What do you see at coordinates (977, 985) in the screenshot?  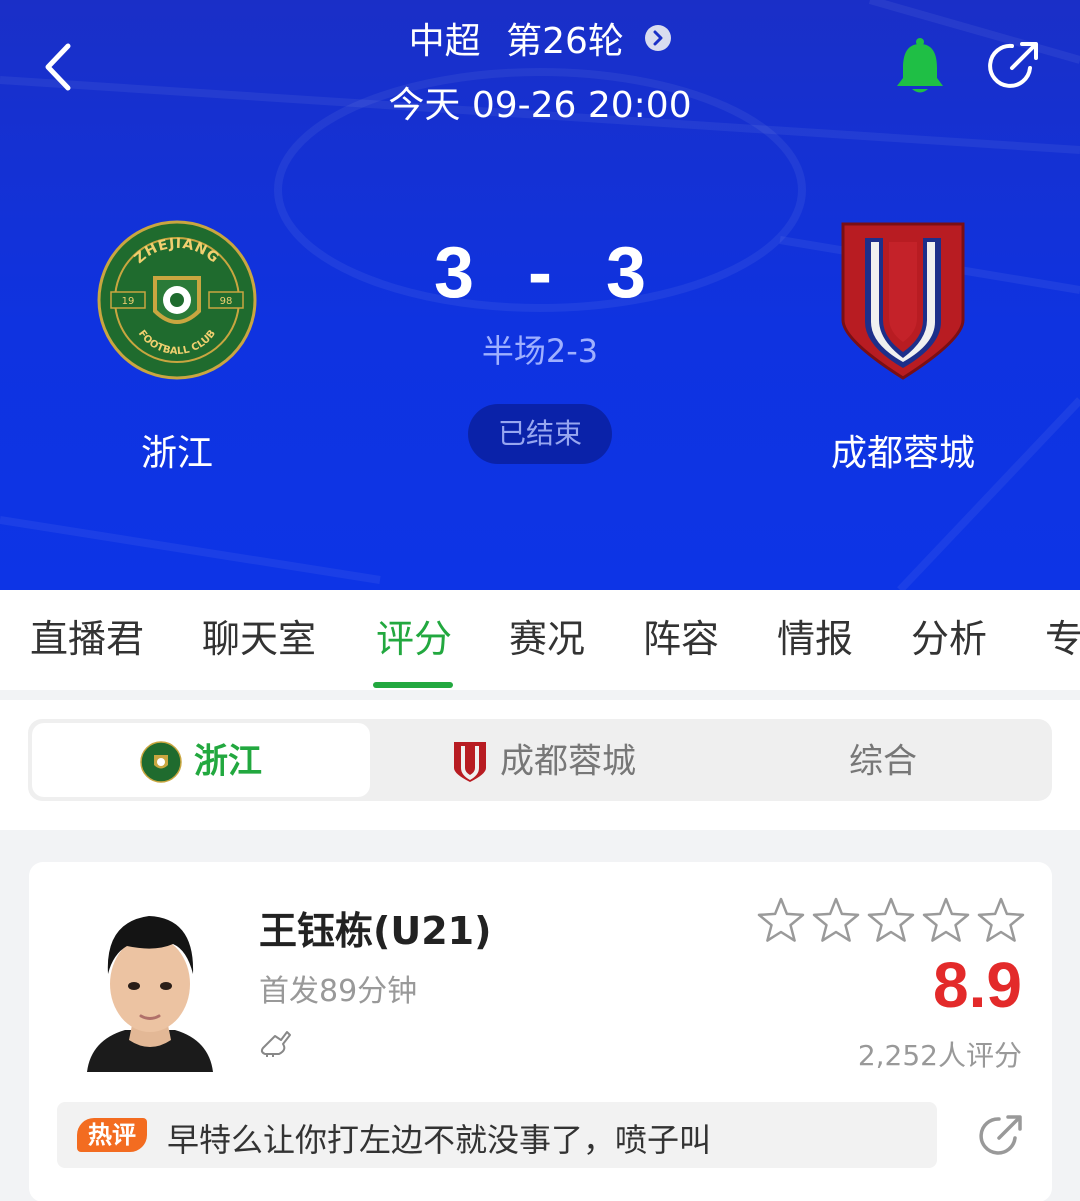 I see `player-rating-score: 8.9` at bounding box center [977, 985].